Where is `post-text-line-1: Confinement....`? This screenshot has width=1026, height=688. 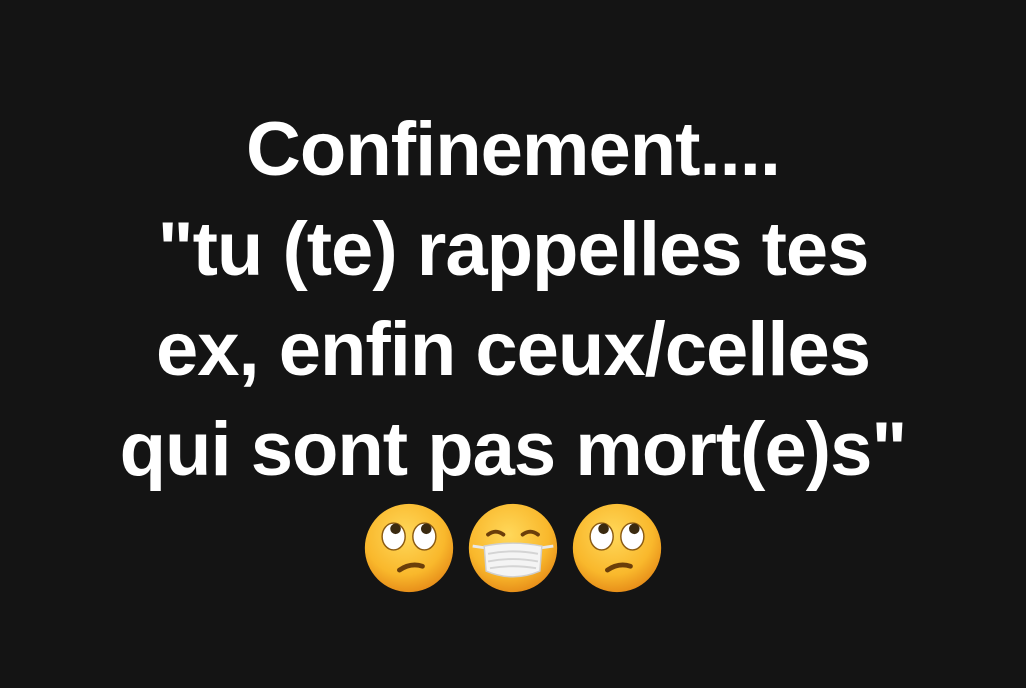 post-text-line-1: Confinement.... is located at coordinates (513, 149).